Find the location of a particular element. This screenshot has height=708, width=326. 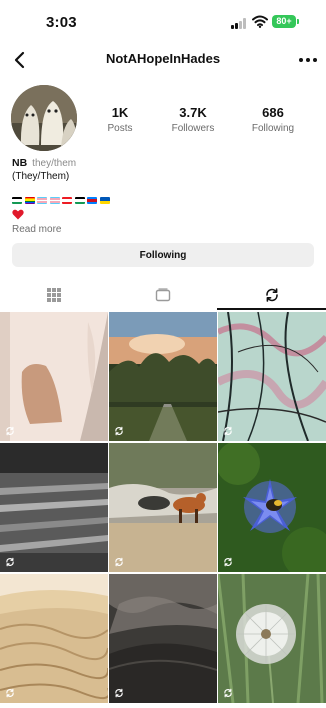

grid-icon is located at coordinates (54, 295).